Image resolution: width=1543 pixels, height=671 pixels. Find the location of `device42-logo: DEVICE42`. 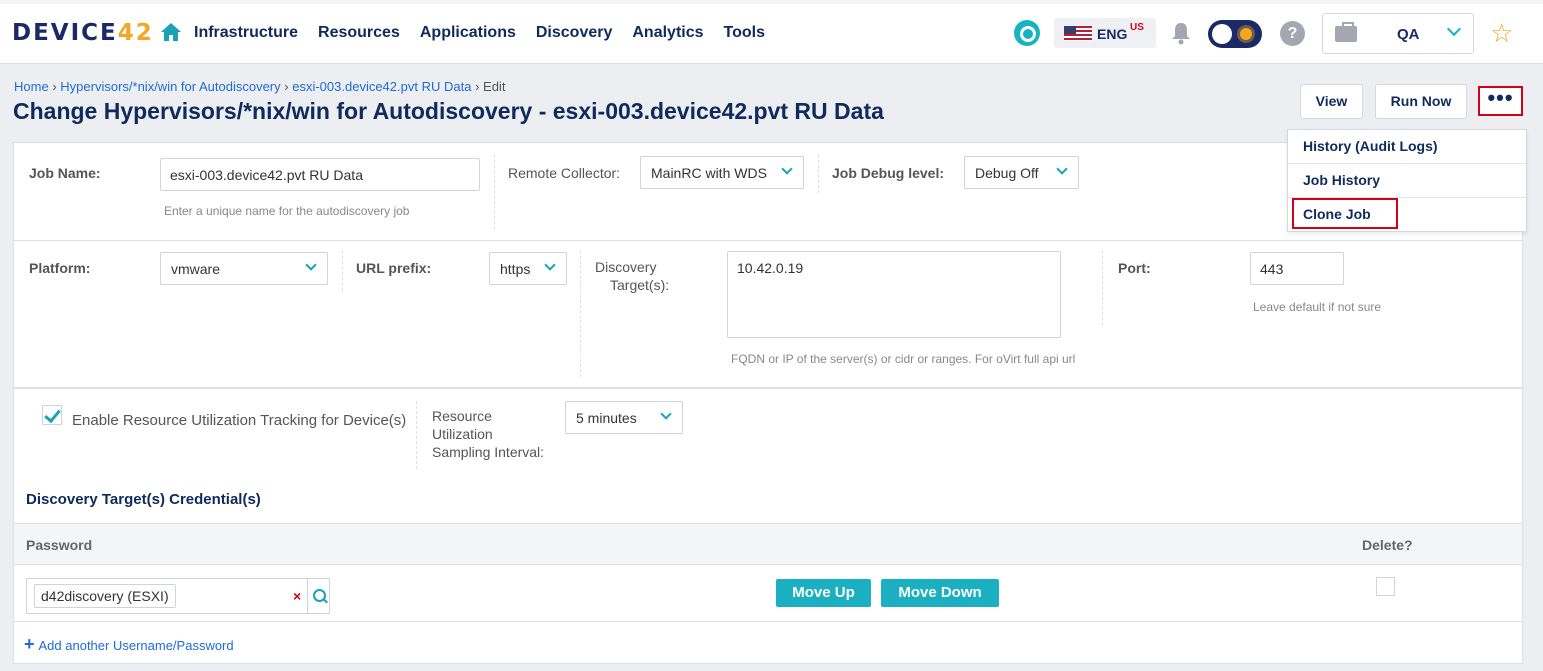

device42-logo: DEVICE42 is located at coordinates (83, 33).